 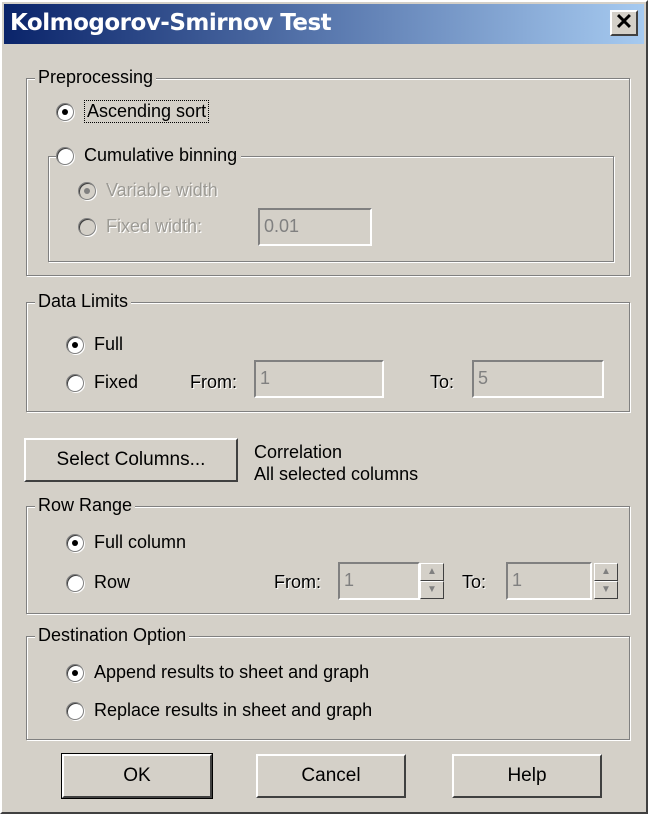 I want to click on row-from-label: From:, so click(x=297, y=582).